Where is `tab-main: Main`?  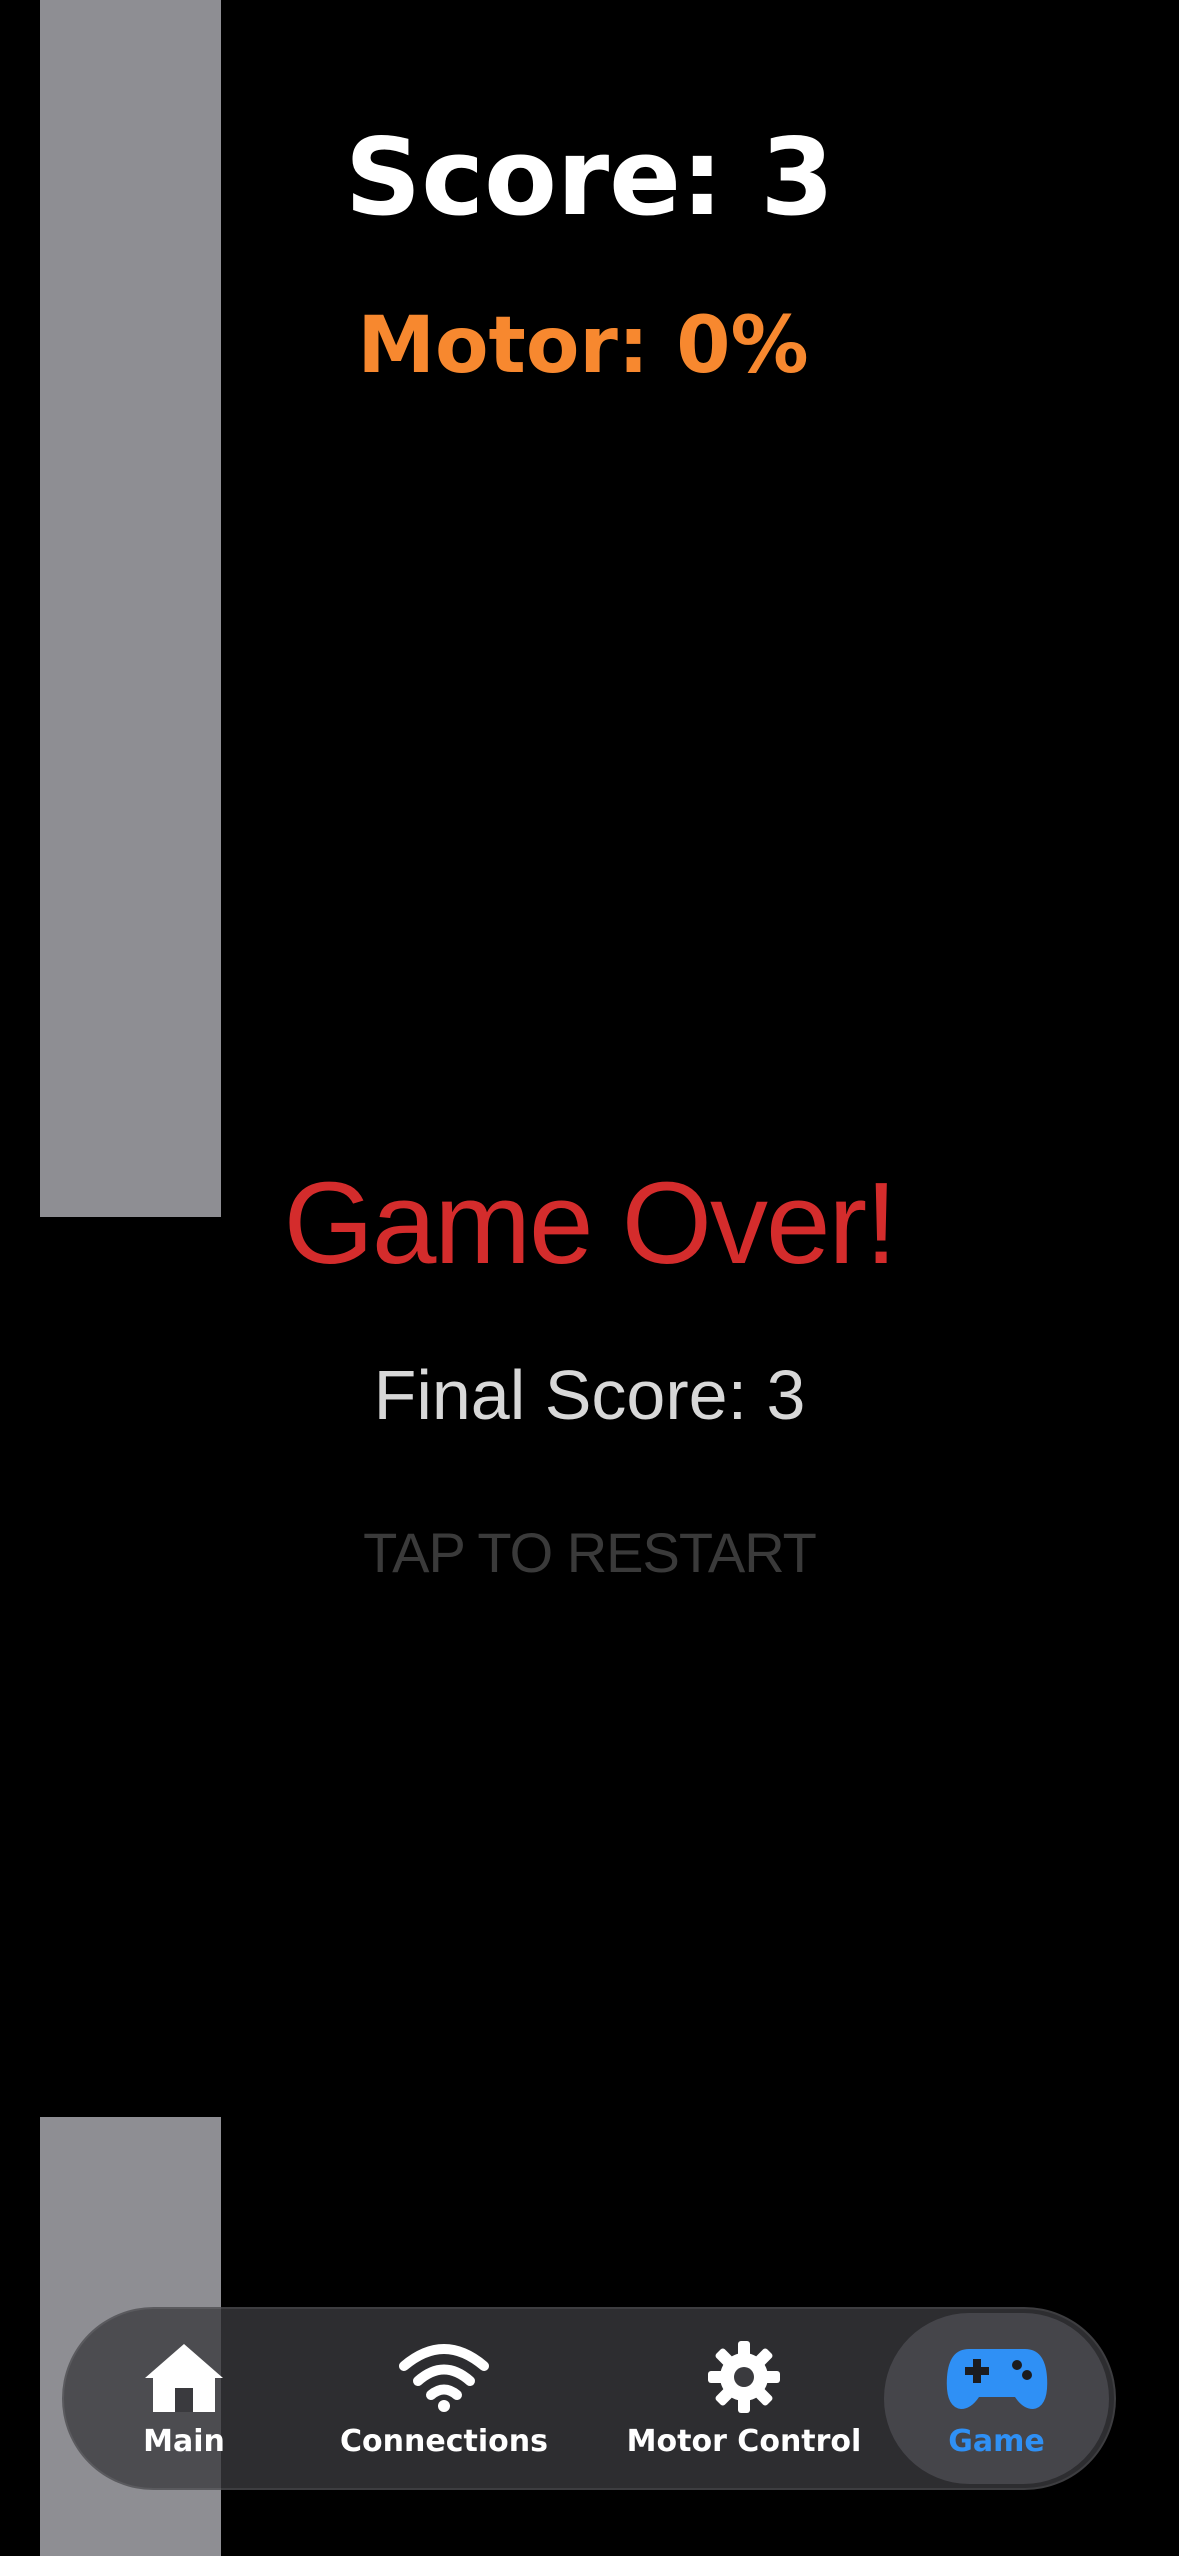
tab-main: Main is located at coordinates (184, 2398).